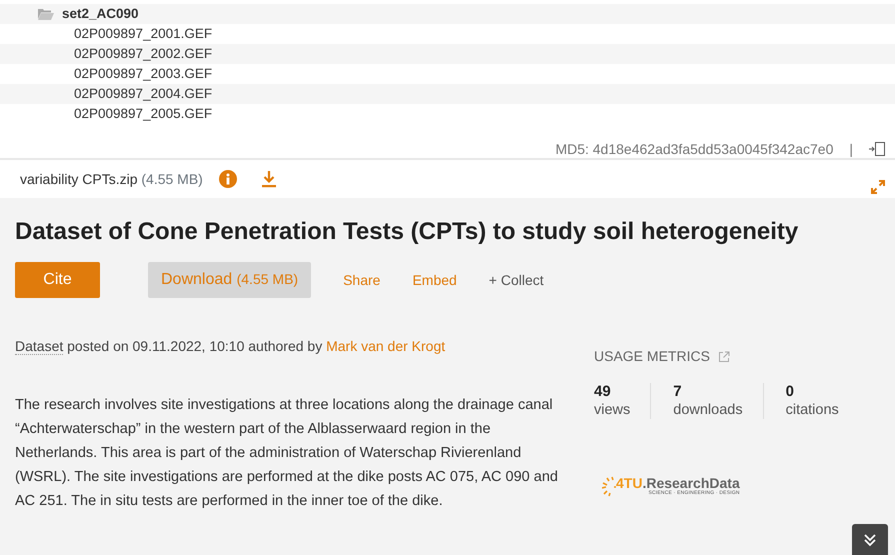 This screenshot has height=555, width=895. Describe the element at coordinates (407, 232) in the screenshot. I see `dataset-title: Dataset of Cone Penetration Tests (CPTs) to study soil heterogeneity` at that location.